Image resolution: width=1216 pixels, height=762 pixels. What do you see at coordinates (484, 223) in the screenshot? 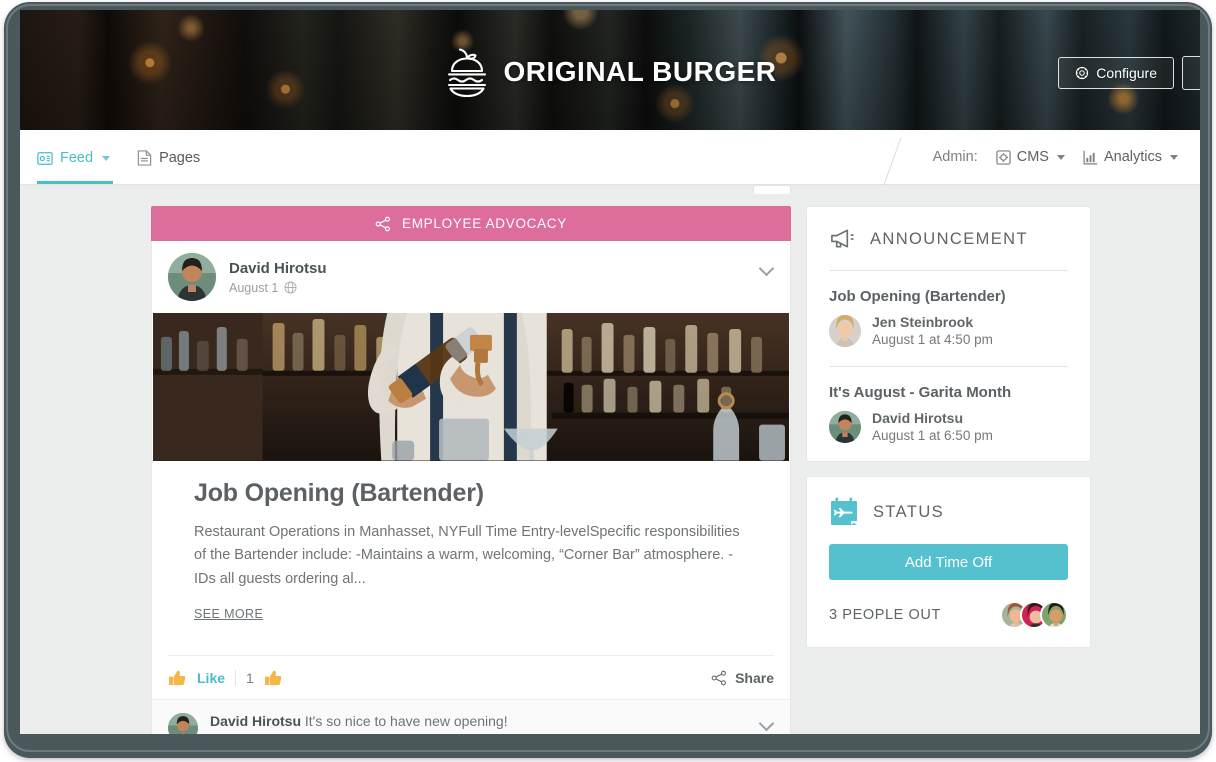
I see `employee-advocacy-label: EMPLOYEE ADVOCACY` at bounding box center [484, 223].